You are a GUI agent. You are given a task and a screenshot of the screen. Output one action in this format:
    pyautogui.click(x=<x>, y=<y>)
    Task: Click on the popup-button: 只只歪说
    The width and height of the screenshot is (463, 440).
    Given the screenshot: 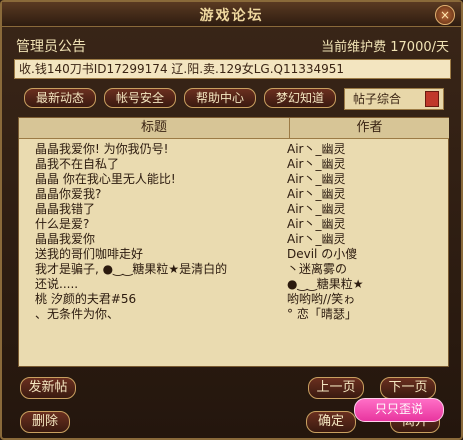 What is the action you would take?
    pyautogui.click(x=399, y=410)
    